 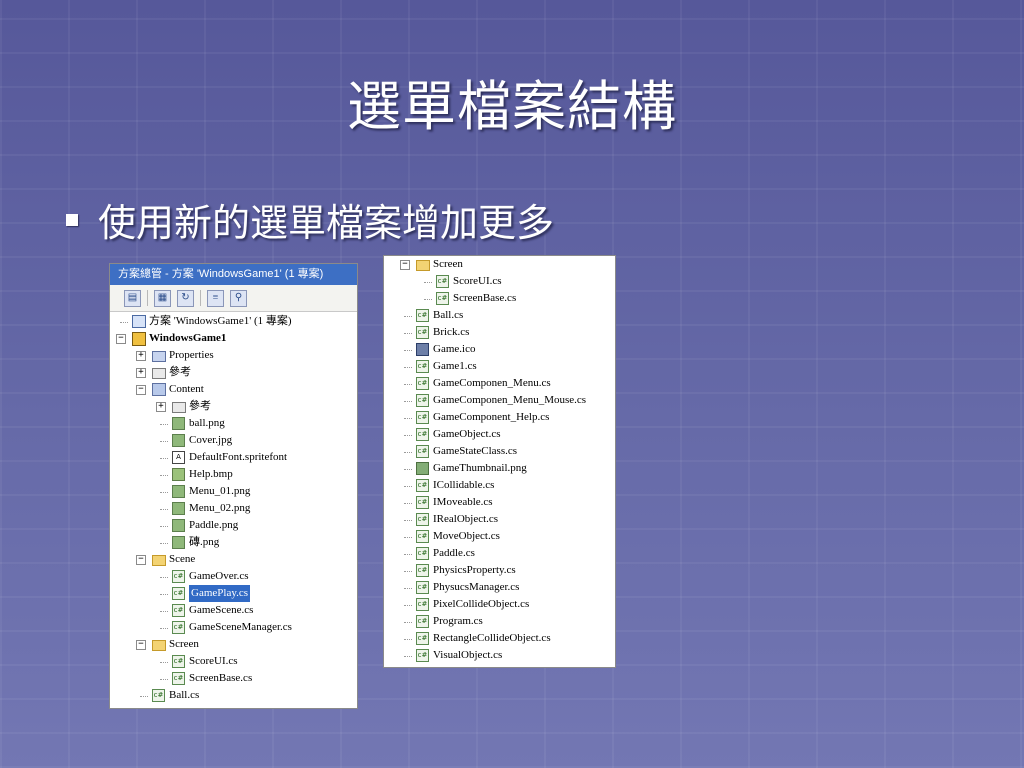 I want to click on tree-item-label: GameSceneManager.cs, so click(x=240, y=627).